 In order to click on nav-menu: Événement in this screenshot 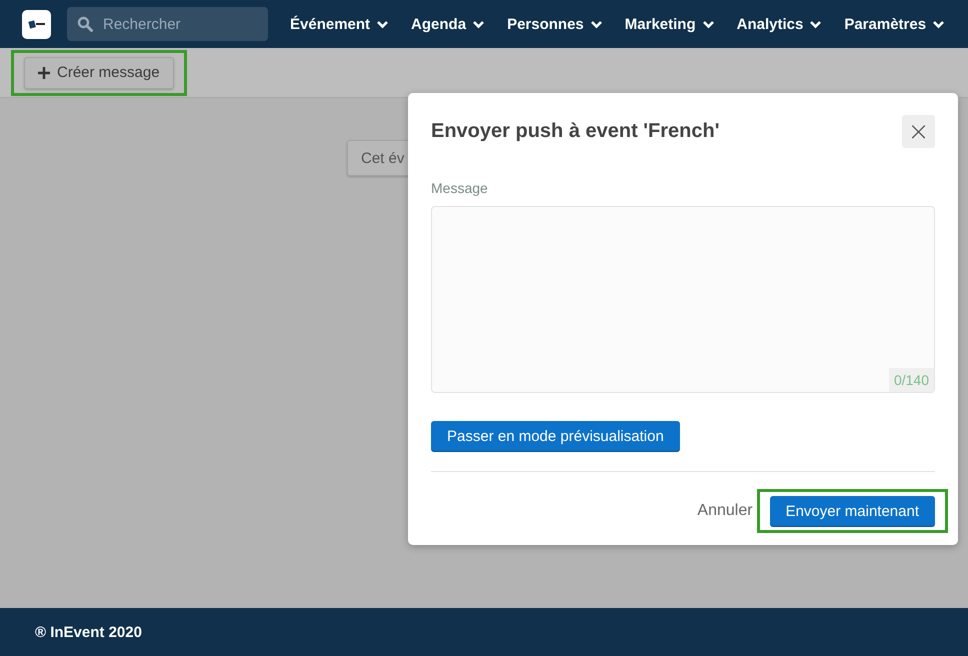, I will do `click(340, 24)`.